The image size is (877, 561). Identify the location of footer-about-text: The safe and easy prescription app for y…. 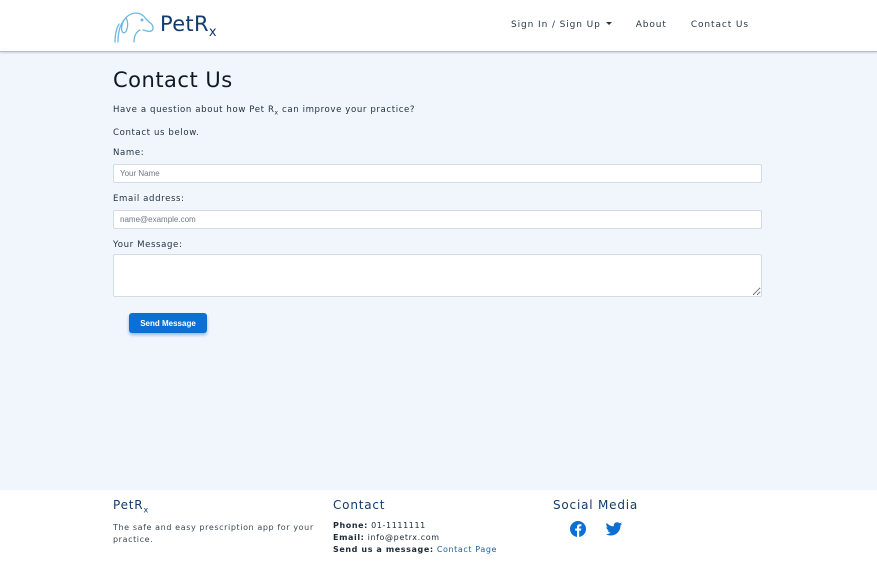
(213, 534).